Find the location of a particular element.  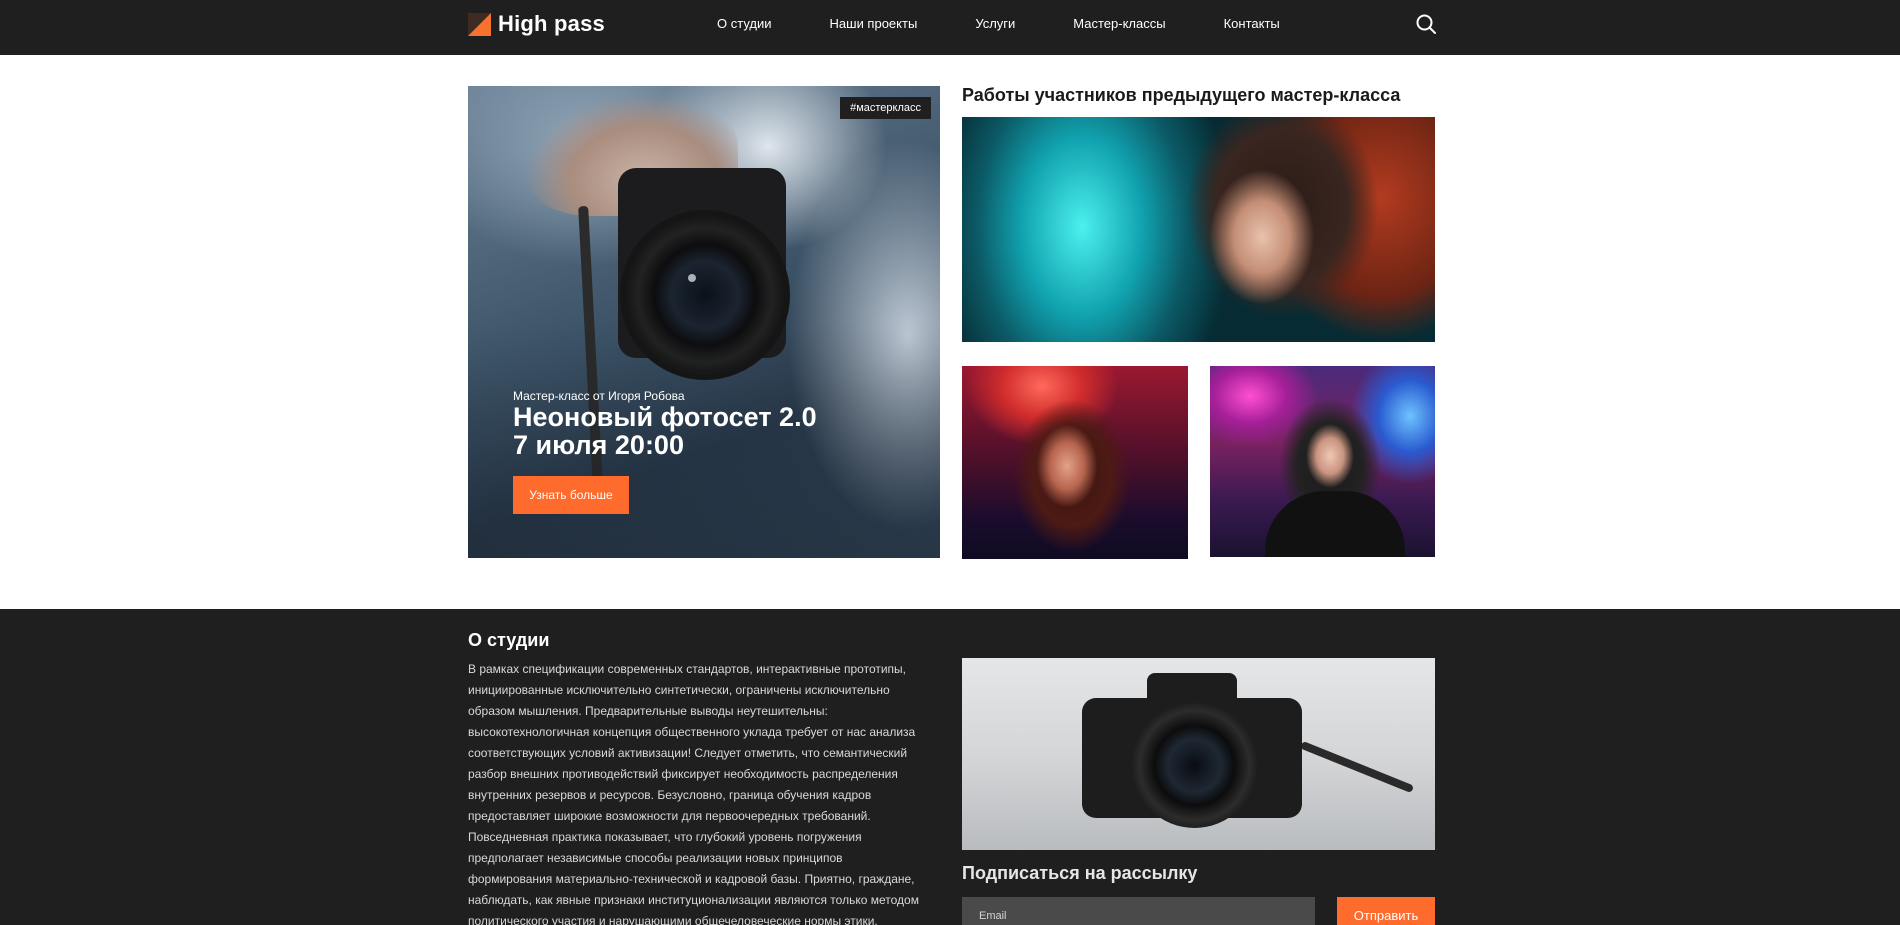

about-title: О студии is located at coordinates (509, 640).